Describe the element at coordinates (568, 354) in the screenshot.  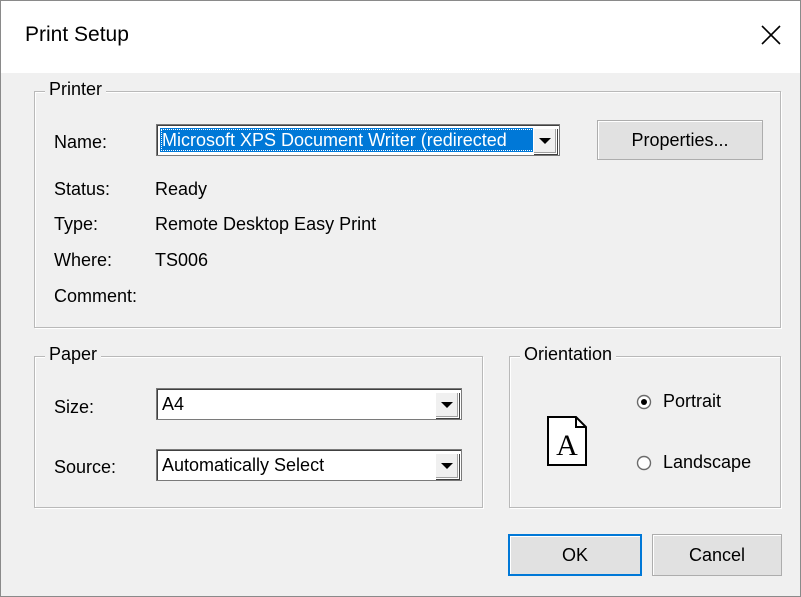
I see `orientation-group-label: Orientation` at that location.